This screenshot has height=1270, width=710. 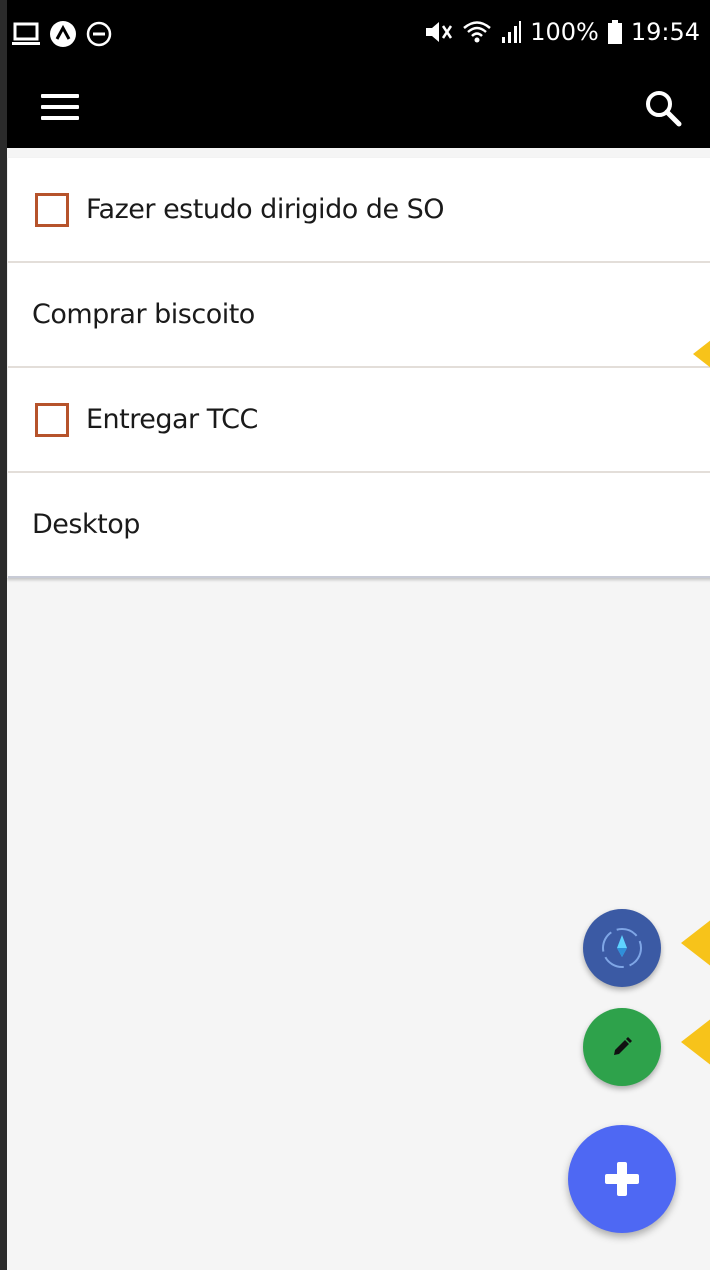 I want to click on plus-icon, so click(x=622, y=1179).